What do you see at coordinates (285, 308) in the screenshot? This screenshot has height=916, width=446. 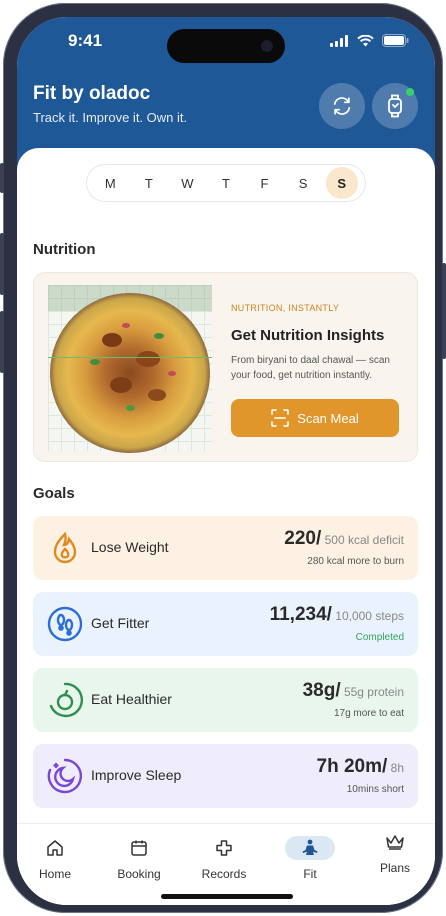 I see `nutrition-tag: NUTRITION, INSTANTLY` at bounding box center [285, 308].